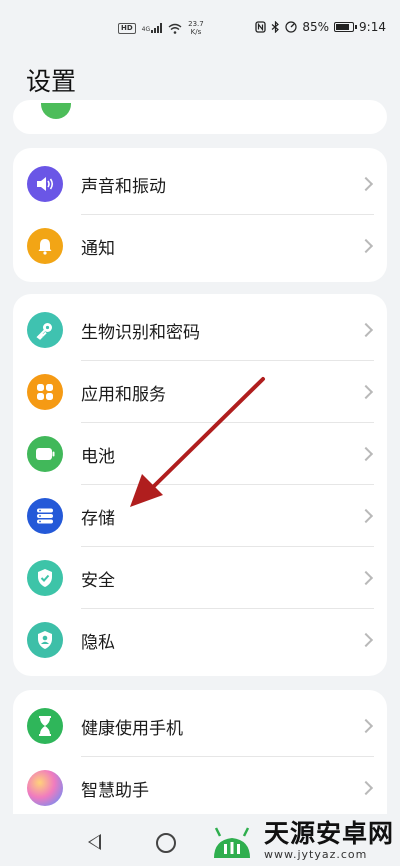 This screenshot has height=866, width=400. I want to click on settings-group-sound-notifications: 声音和振动 通知, so click(200, 215).